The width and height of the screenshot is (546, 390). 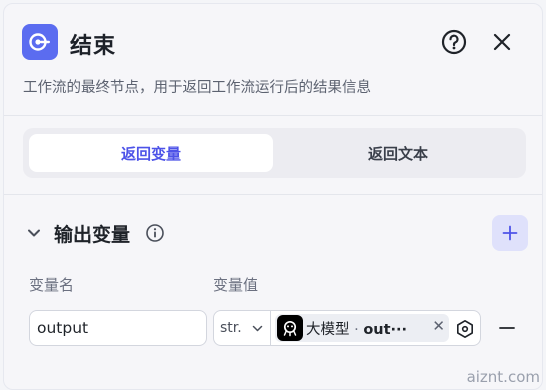 I want to click on section-title: 输出变量, so click(x=92, y=235).